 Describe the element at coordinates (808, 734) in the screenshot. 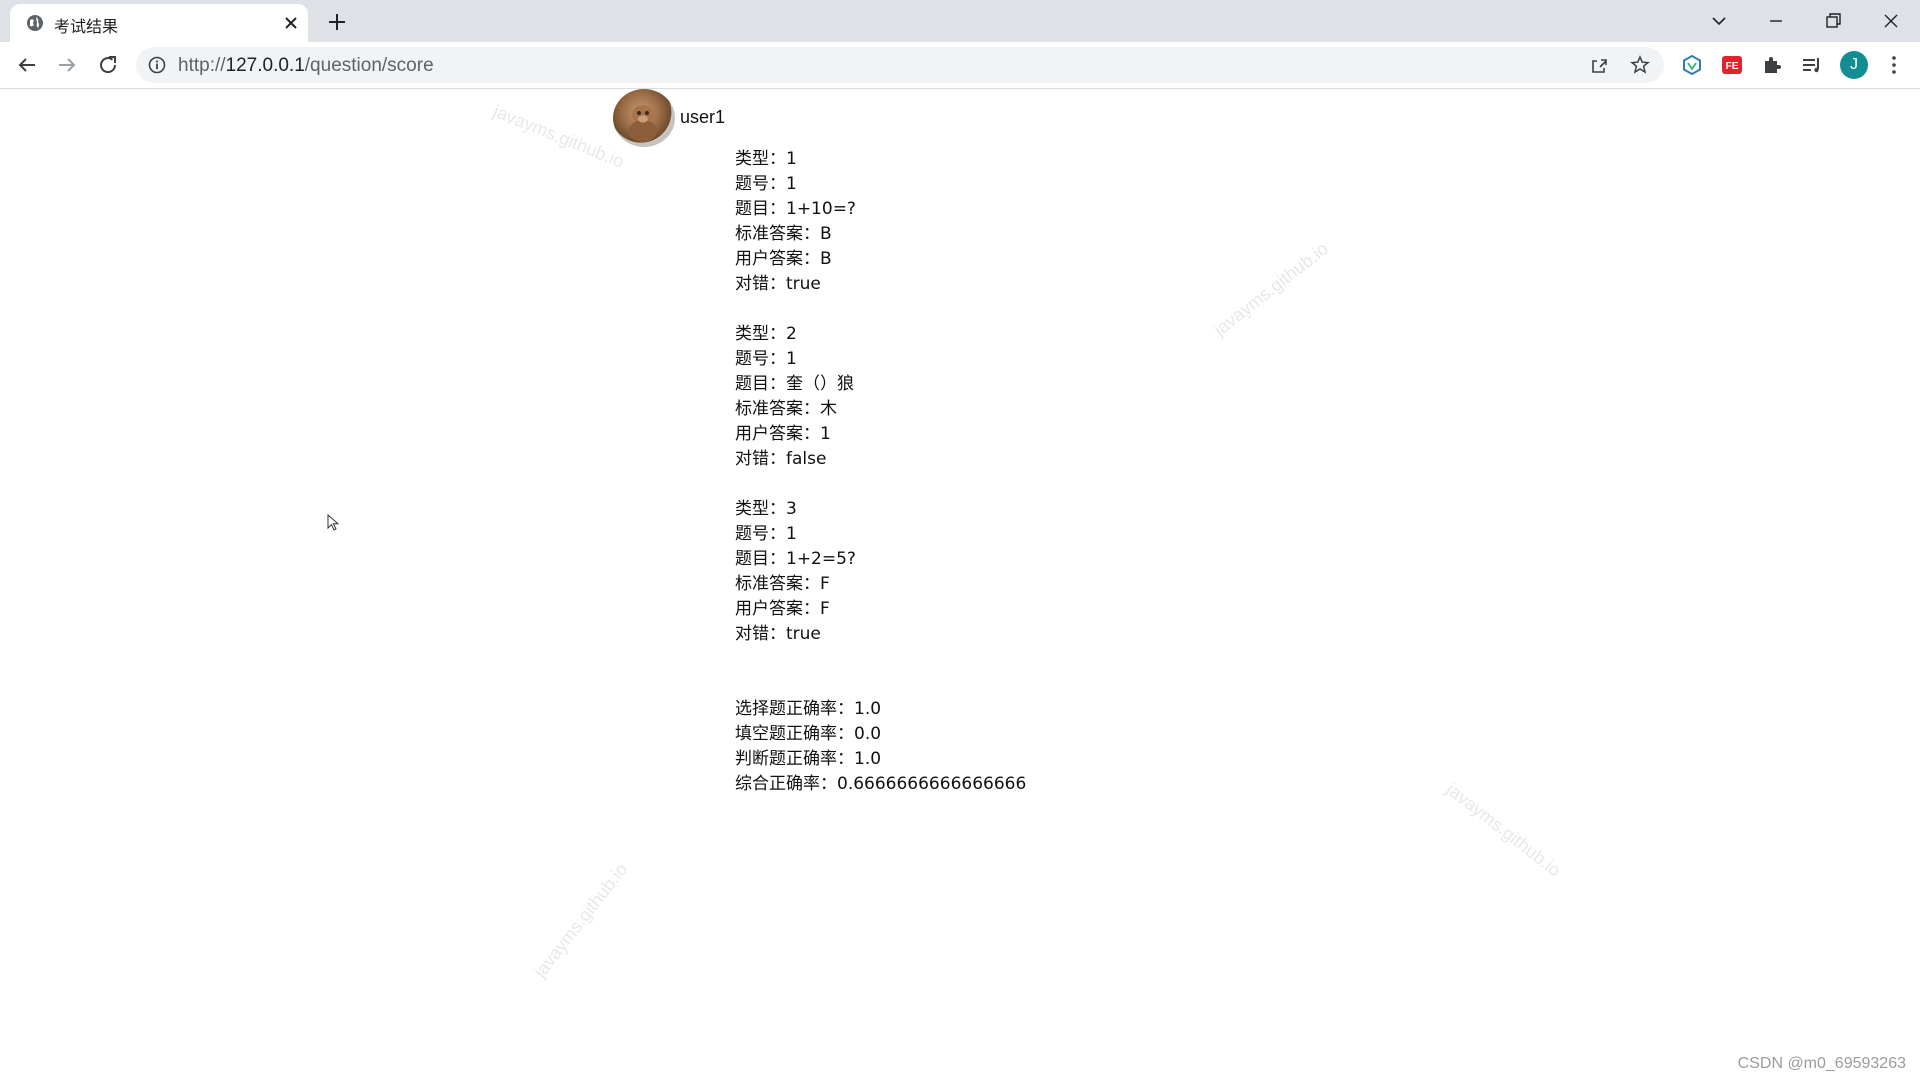

I see `fill-blank-accuracy: 填空题正确率：0.0` at that location.